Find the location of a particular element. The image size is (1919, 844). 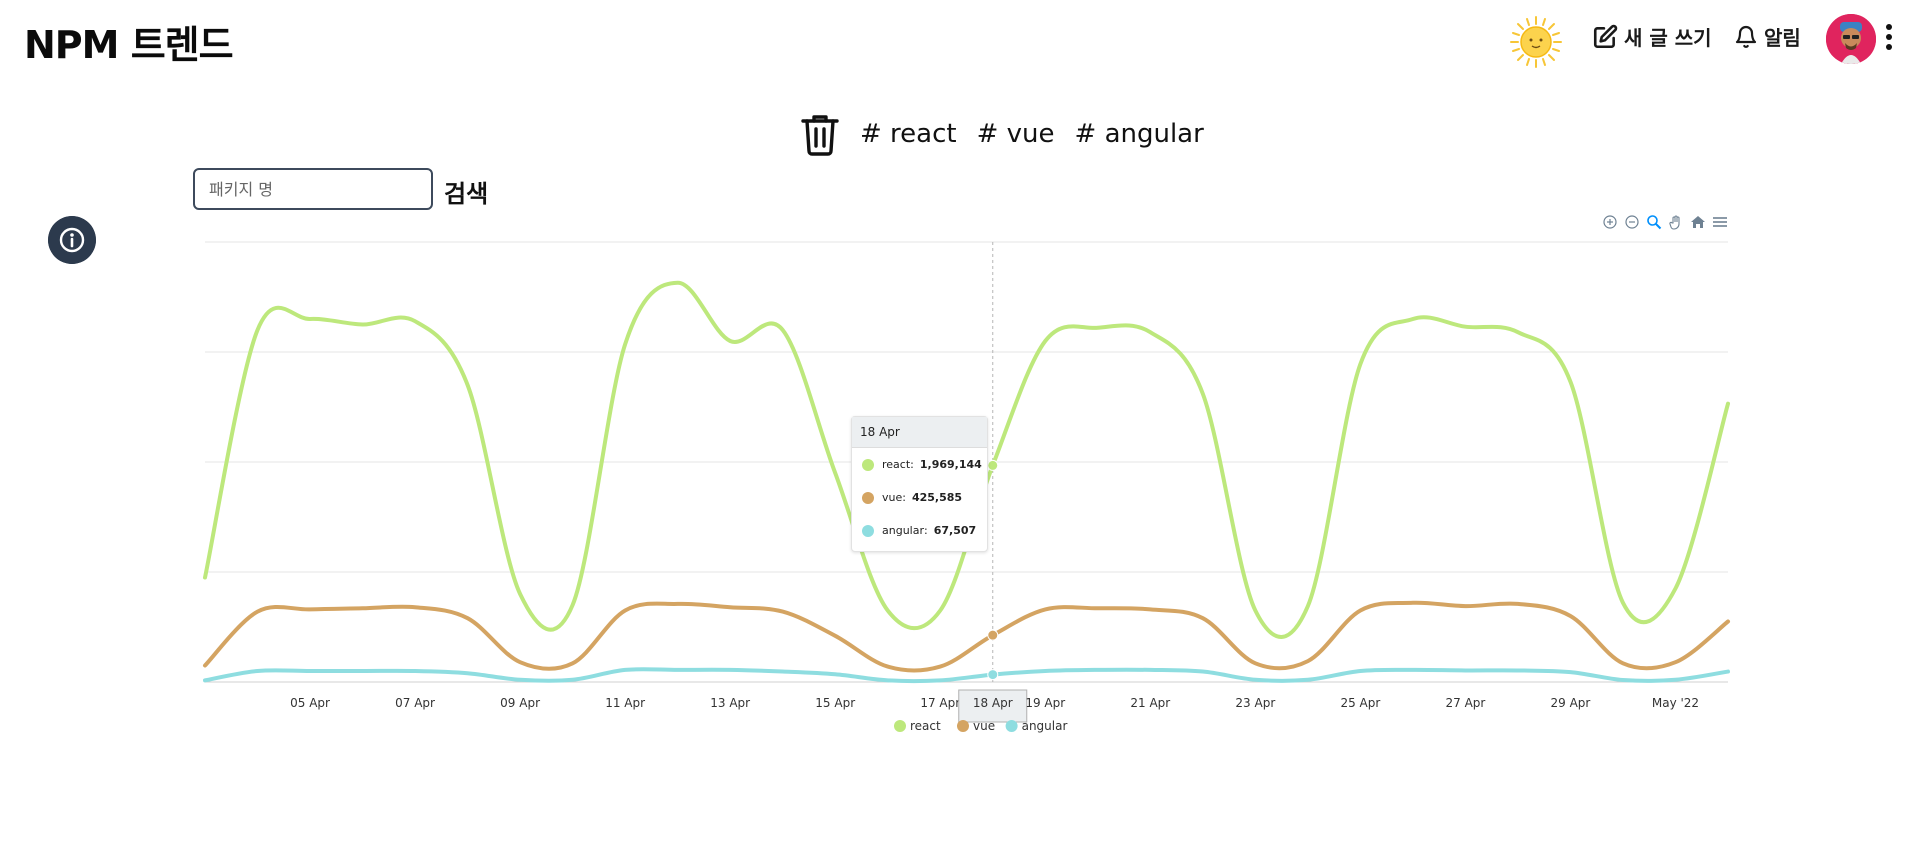

x-axis-tick-label: 07 Apr is located at coordinates (415, 703).